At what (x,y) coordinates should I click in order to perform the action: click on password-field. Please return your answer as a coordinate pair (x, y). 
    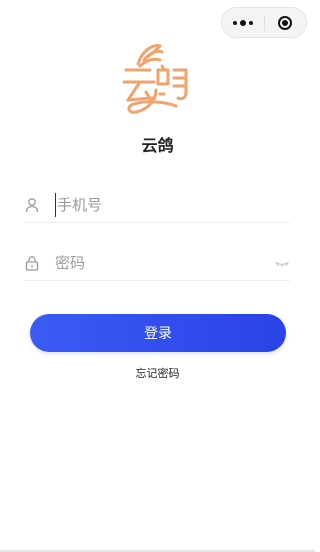
    Looking at the image, I should click on (157, 263).